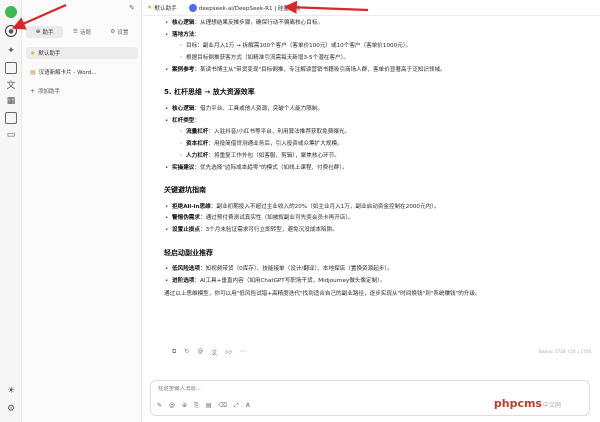 The width and height of the screenshot is (600, 422). Describe the element at coordinates (190, 15) in the screenshot. I see `annotation-arrows` at that location.